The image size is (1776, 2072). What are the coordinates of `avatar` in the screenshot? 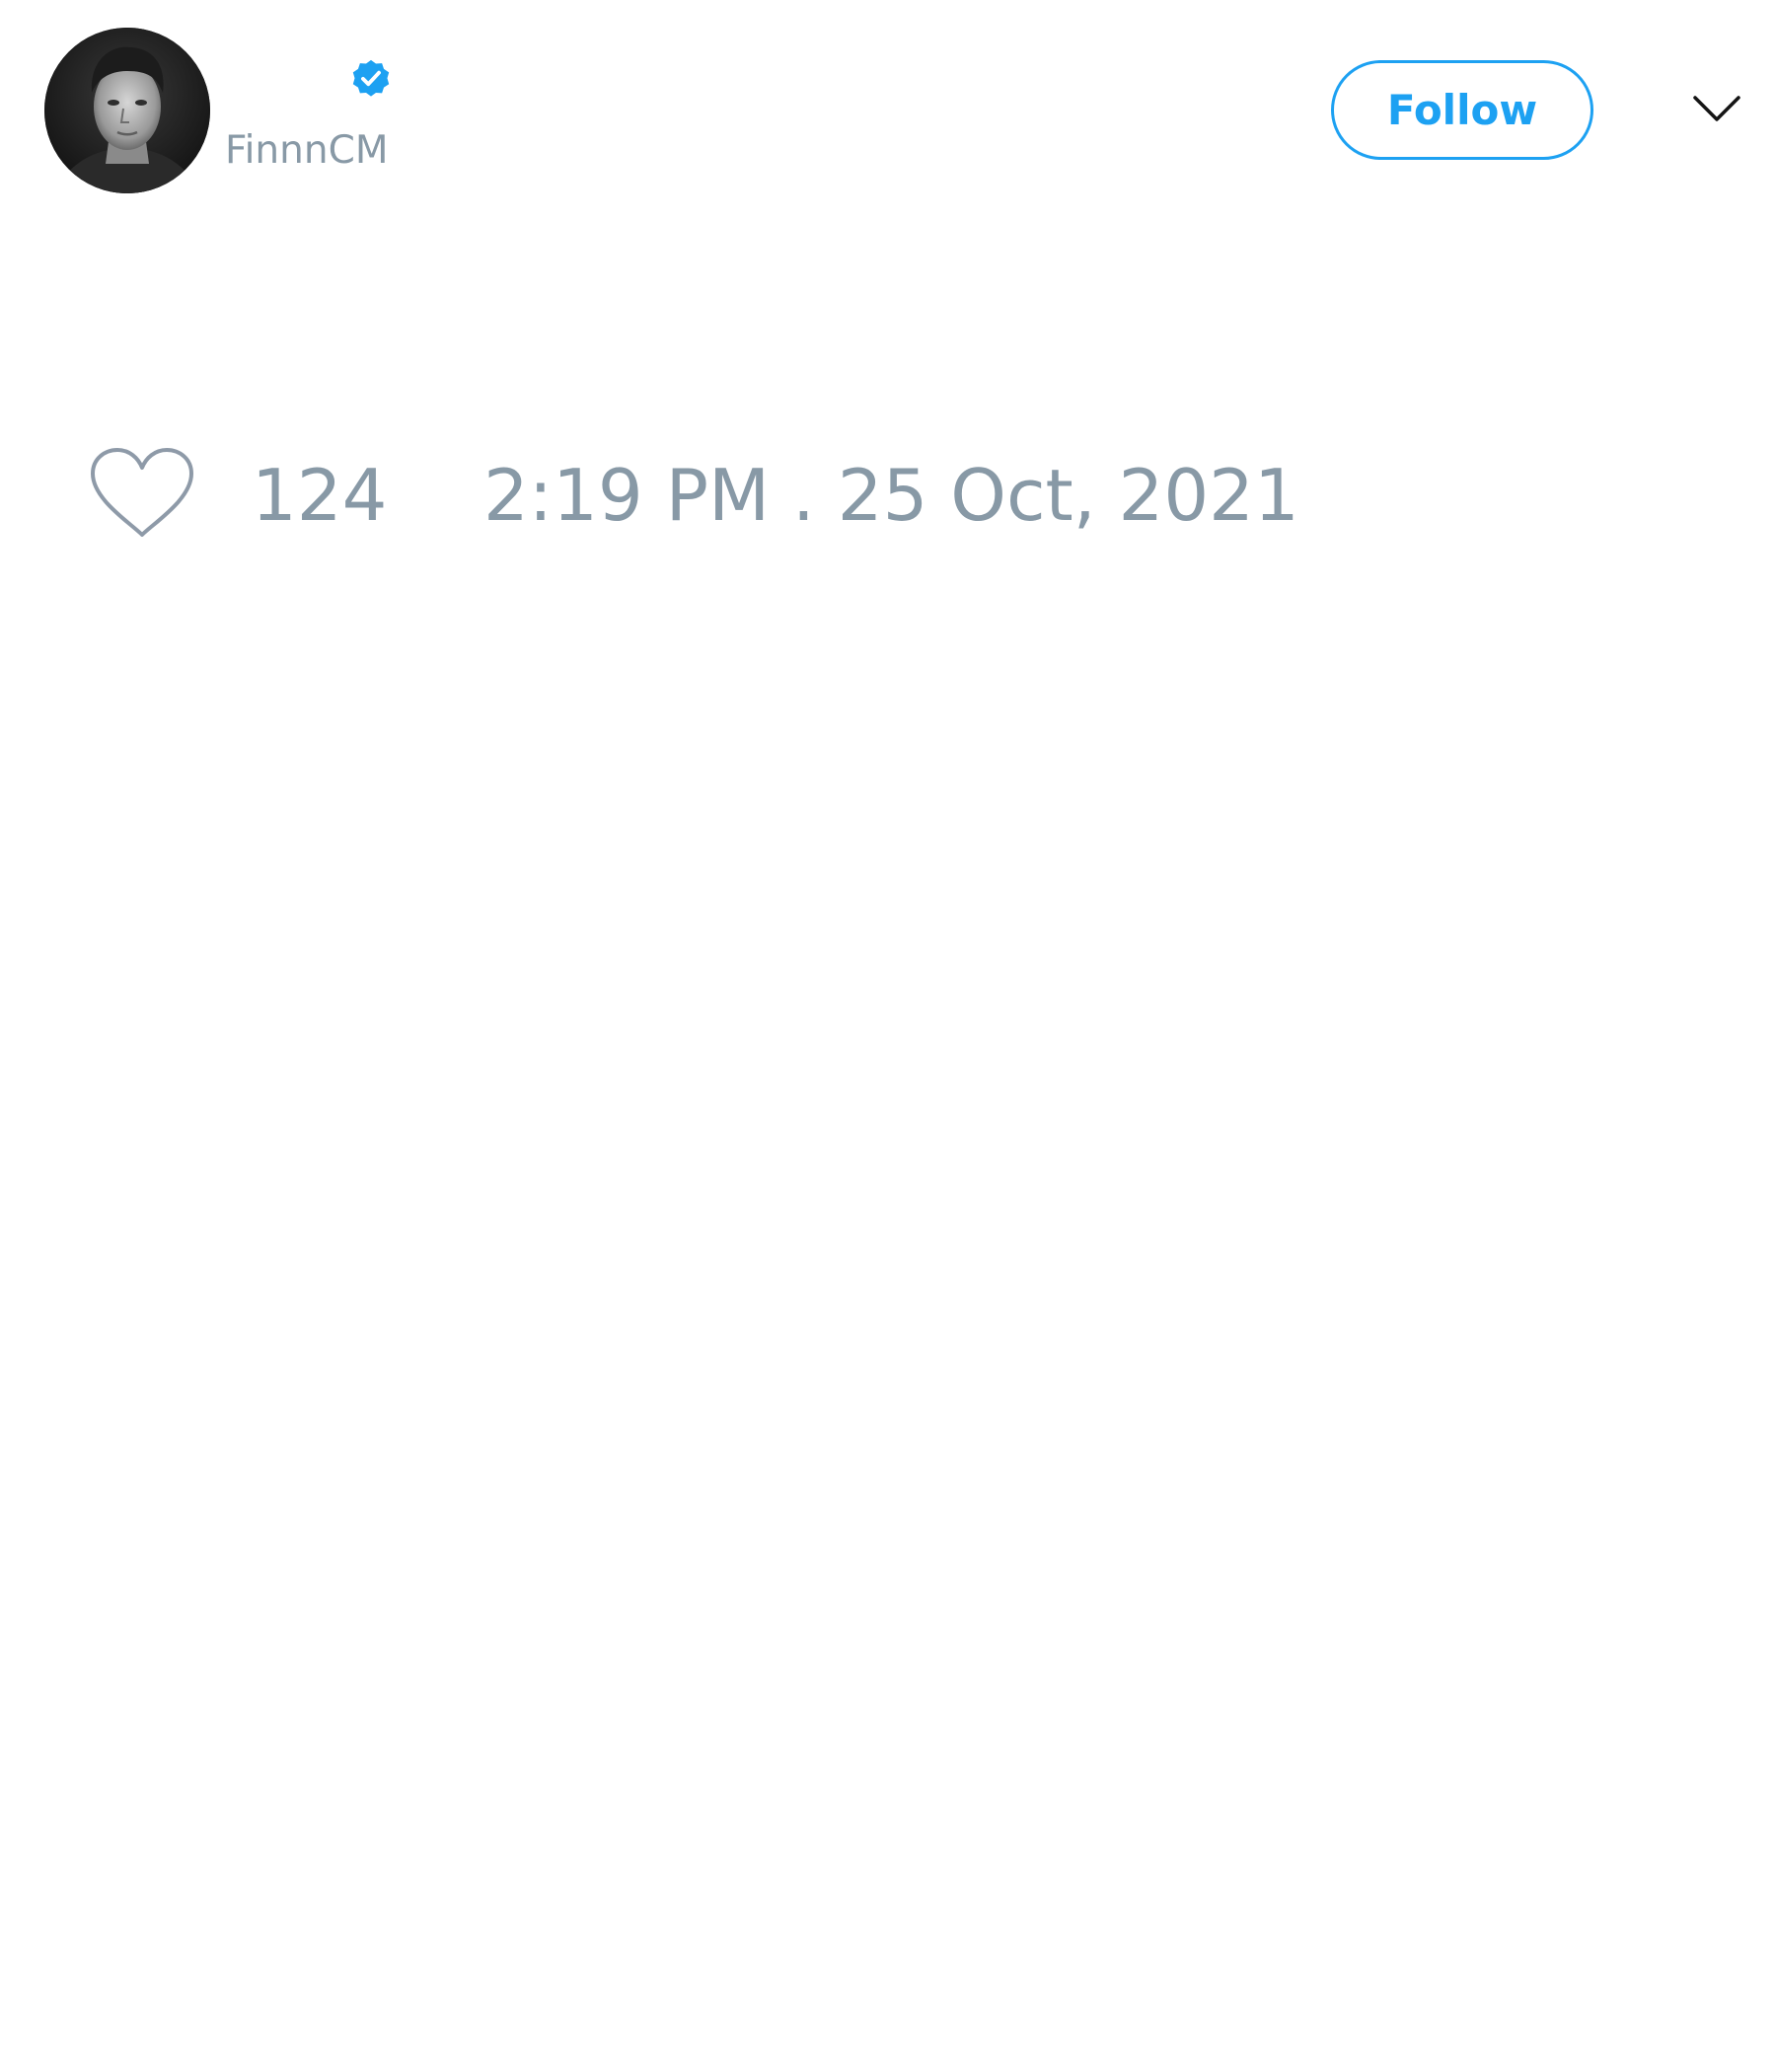 It's located at (127, 111).